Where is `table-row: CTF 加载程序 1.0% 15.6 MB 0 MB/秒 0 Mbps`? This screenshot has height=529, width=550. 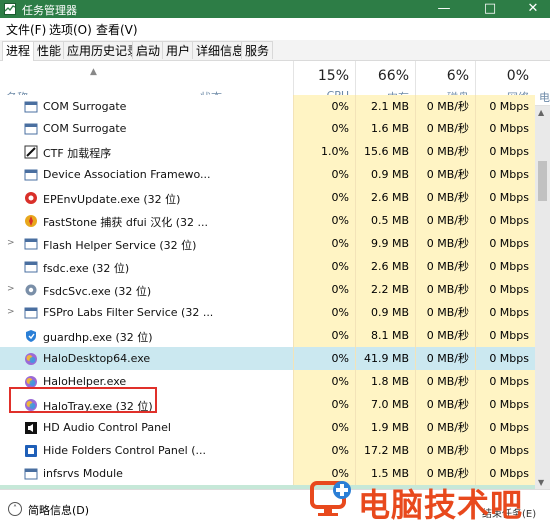 table-row: CTF 加载程序 1.0% 15.6 MB 0 MB/秒 0 Mbps is located at coordinates (267, 151).